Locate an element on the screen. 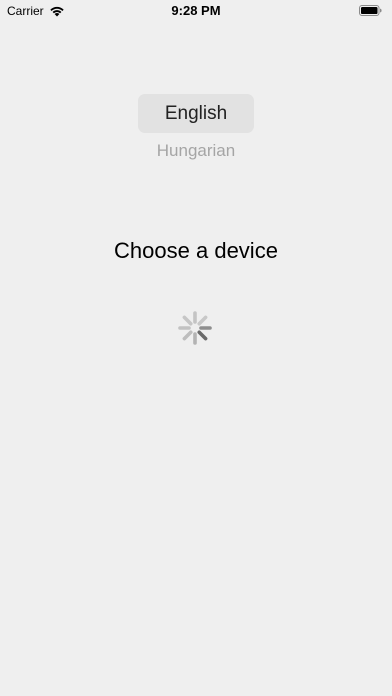 The image size is (392, 696). status-bar: Carrier 9:28 PM is located at coordinates (196, 11).